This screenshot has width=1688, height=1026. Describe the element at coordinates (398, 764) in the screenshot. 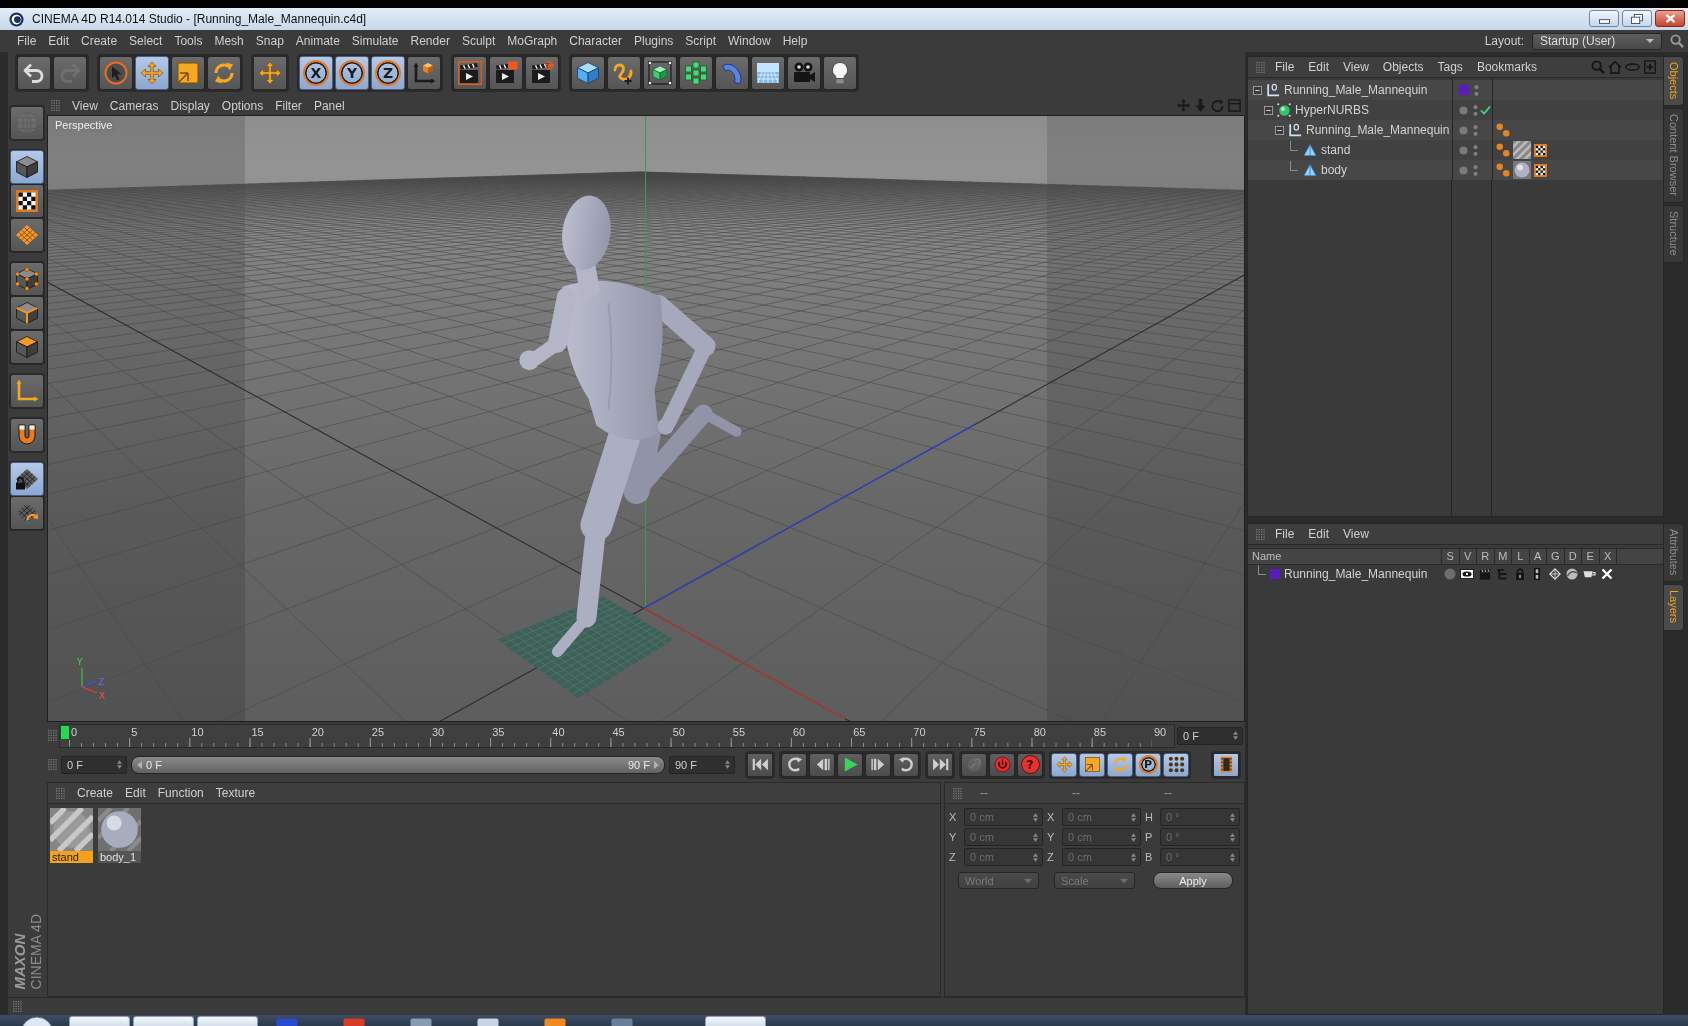

I see `preview-range-bar: 0 F 90 F` at that location.